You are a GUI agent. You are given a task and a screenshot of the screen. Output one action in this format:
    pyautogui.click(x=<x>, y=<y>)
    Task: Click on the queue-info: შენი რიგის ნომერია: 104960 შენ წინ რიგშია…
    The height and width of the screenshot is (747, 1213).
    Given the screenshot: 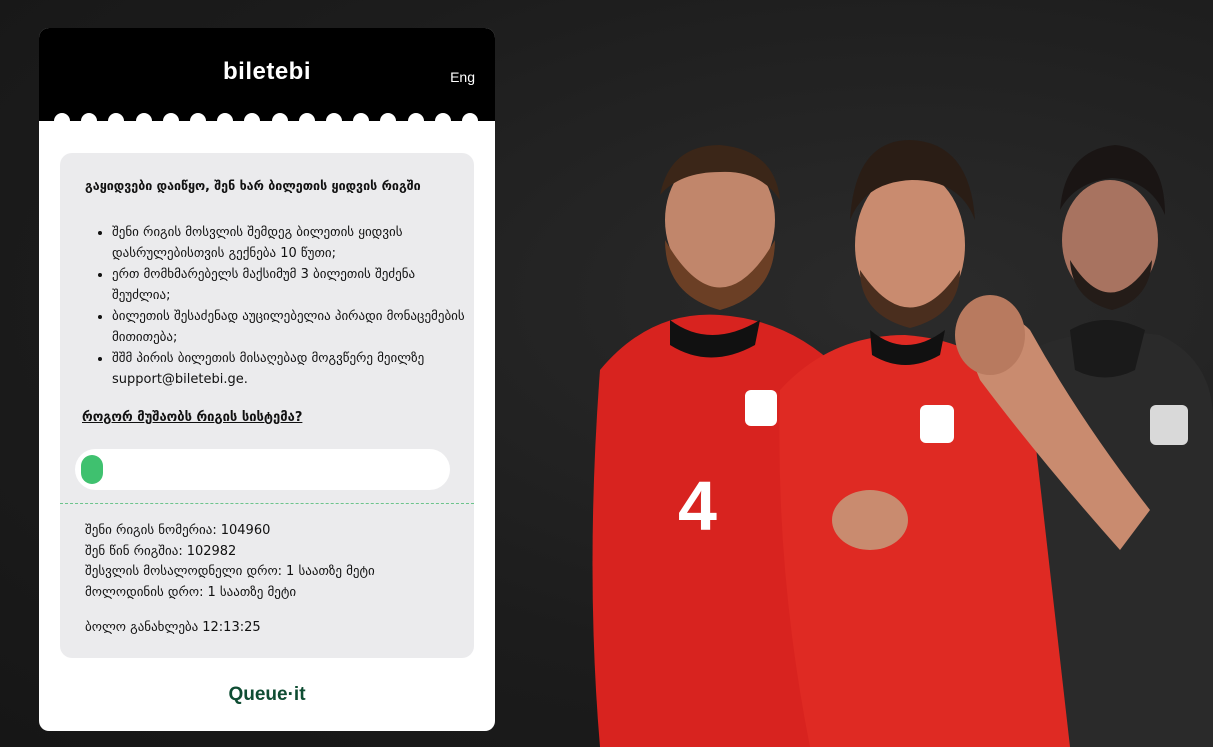 What is the action you would take?
    pyautogui.click(x=230, y=562)
    